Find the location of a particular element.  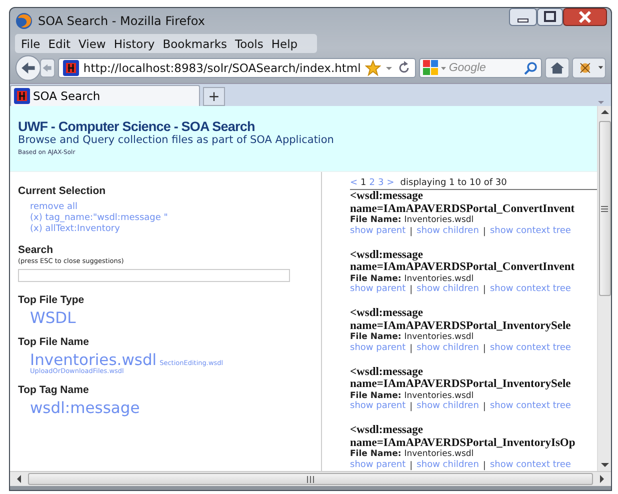

menu-item: Help is located at coordinates (284, 43).